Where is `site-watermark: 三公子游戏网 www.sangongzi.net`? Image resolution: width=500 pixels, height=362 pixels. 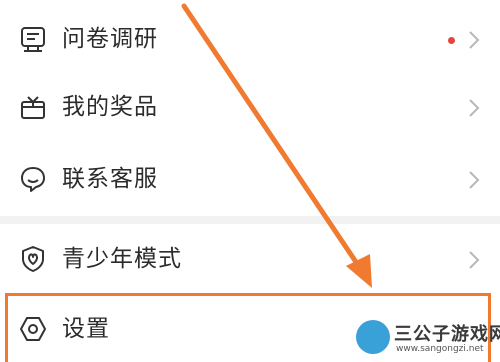
site-watermark: 三公子游戏网 www.sangongzi.net is located at coordinates (426, 340).